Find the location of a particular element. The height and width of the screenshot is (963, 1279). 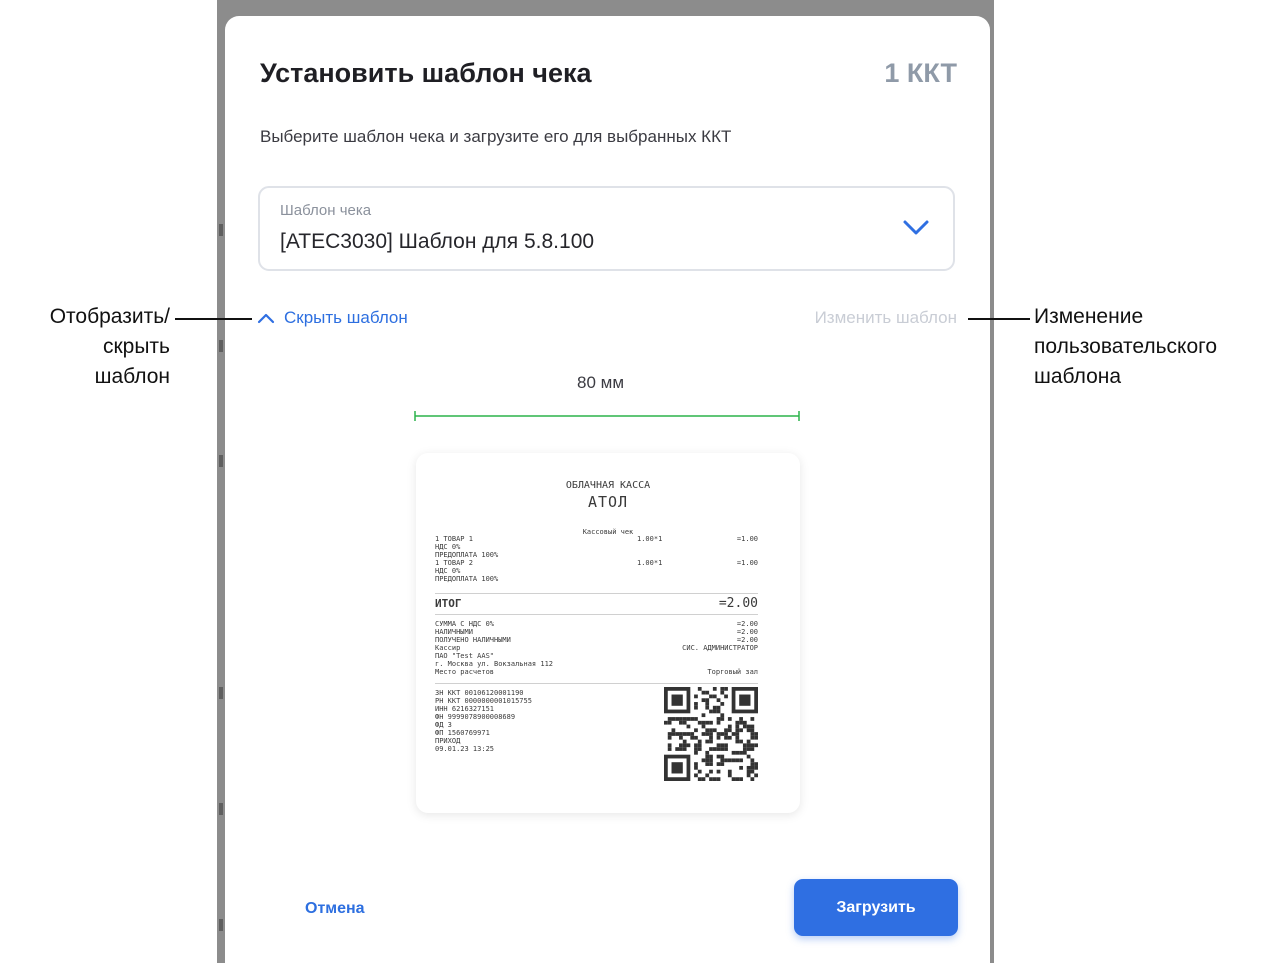

receipt-items-sum: =1.00 =1.00 is located at coordinates (747, 551).